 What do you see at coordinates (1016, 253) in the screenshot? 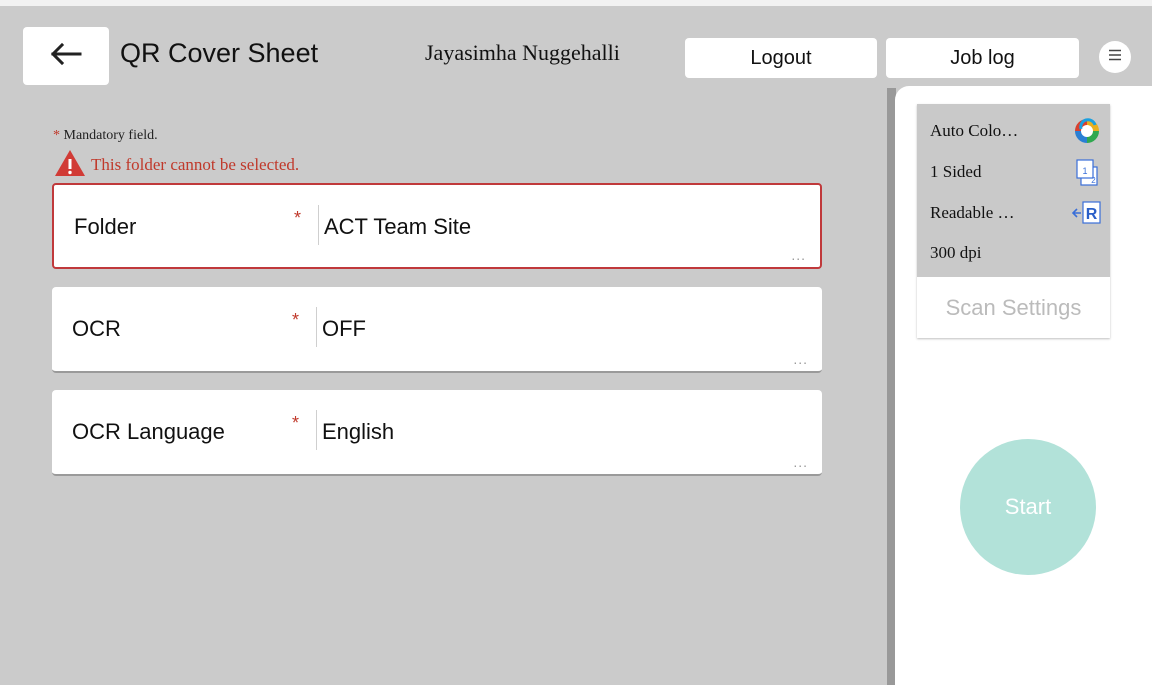
I see `resolution-row: 300 dpi` at bounding box center [1016, 253].